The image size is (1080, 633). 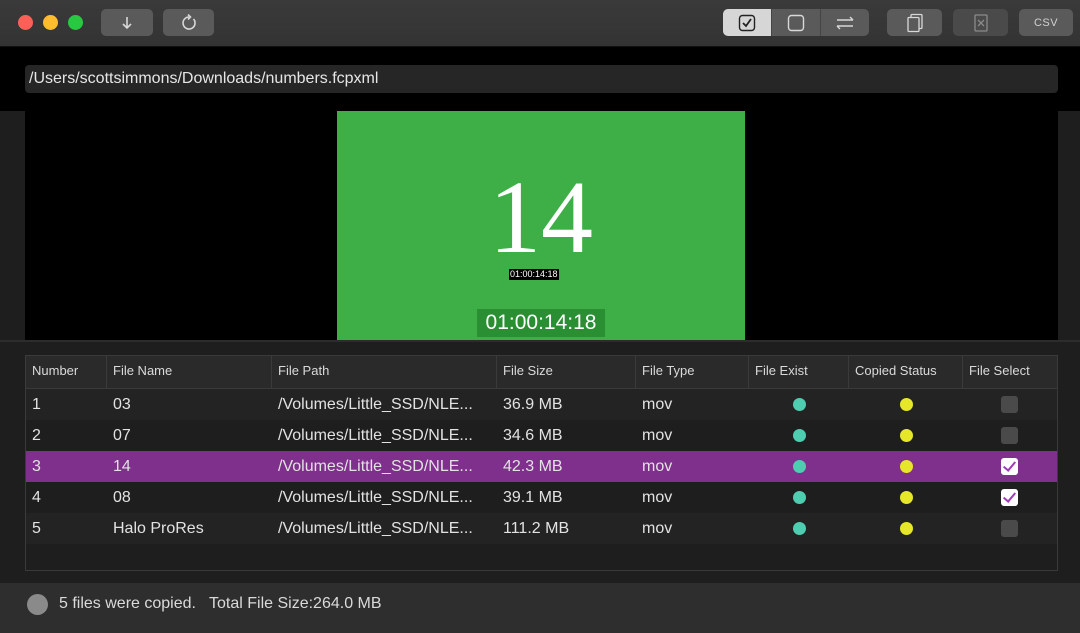 I want to click on frame-number-text: 14, so click(x=541, y=217).